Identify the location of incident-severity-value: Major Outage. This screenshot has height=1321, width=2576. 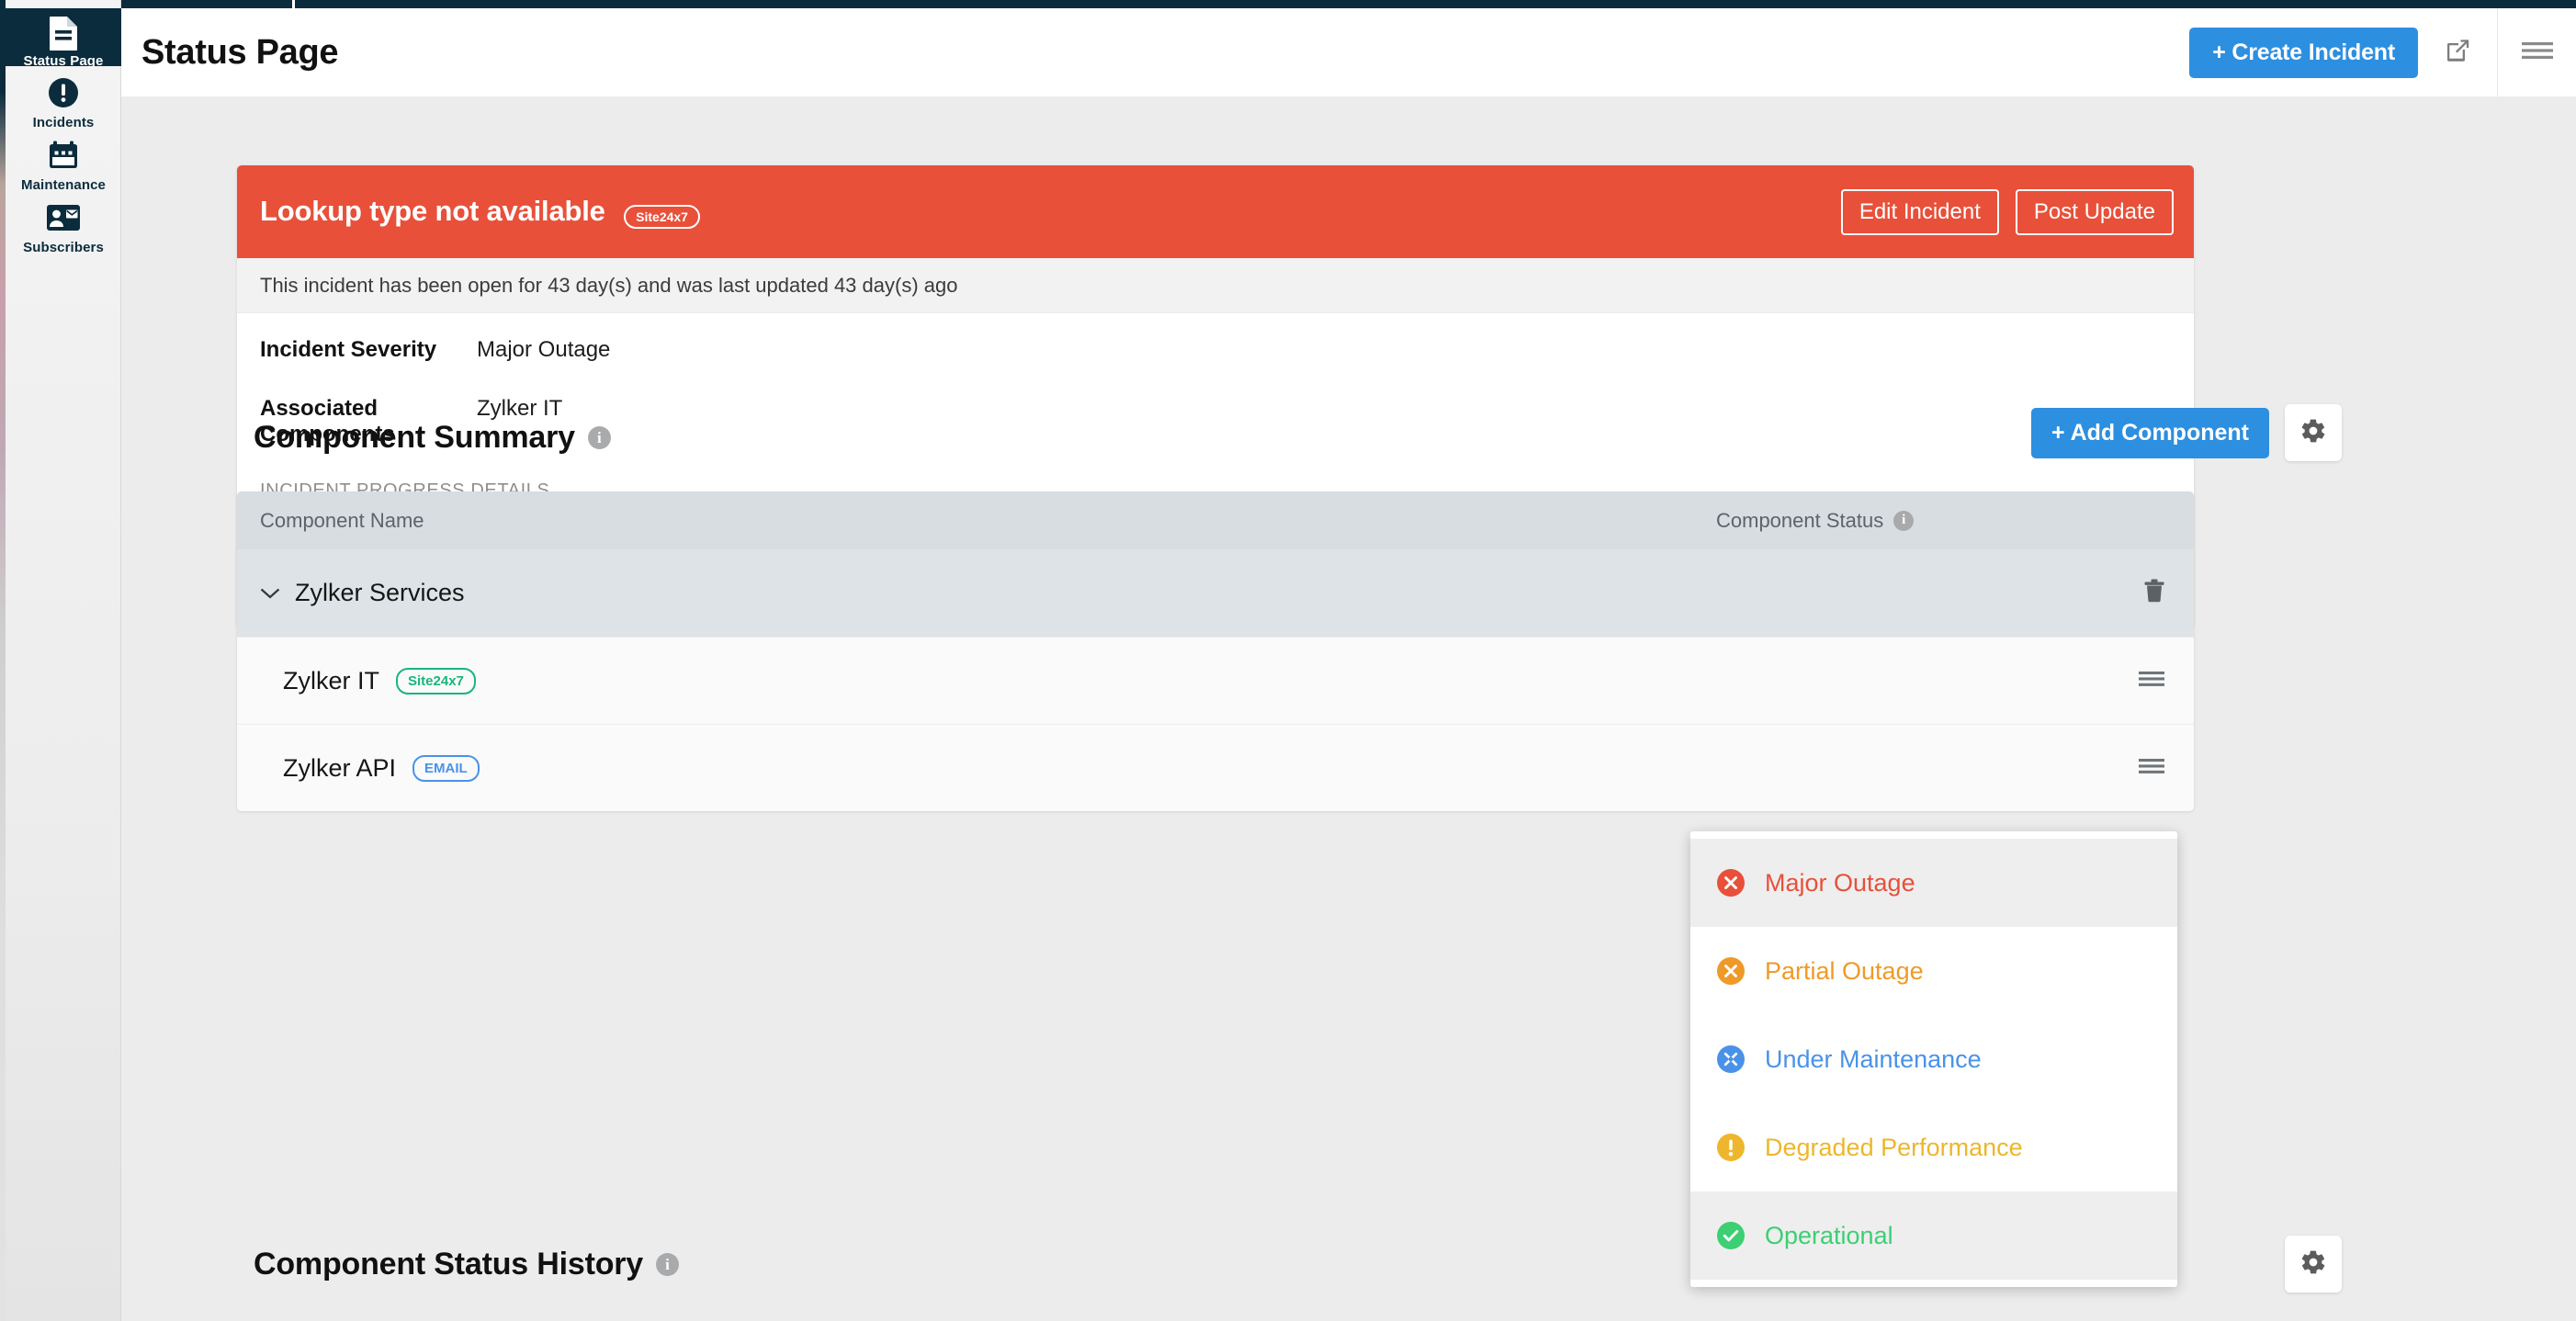
(544, 350).